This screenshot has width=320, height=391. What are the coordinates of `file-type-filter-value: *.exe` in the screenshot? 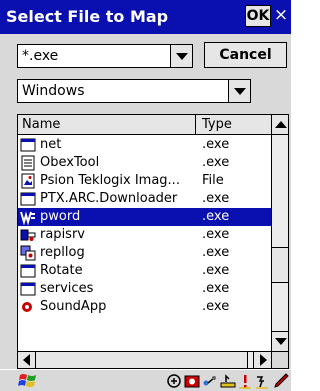 It's located at (40, 56).